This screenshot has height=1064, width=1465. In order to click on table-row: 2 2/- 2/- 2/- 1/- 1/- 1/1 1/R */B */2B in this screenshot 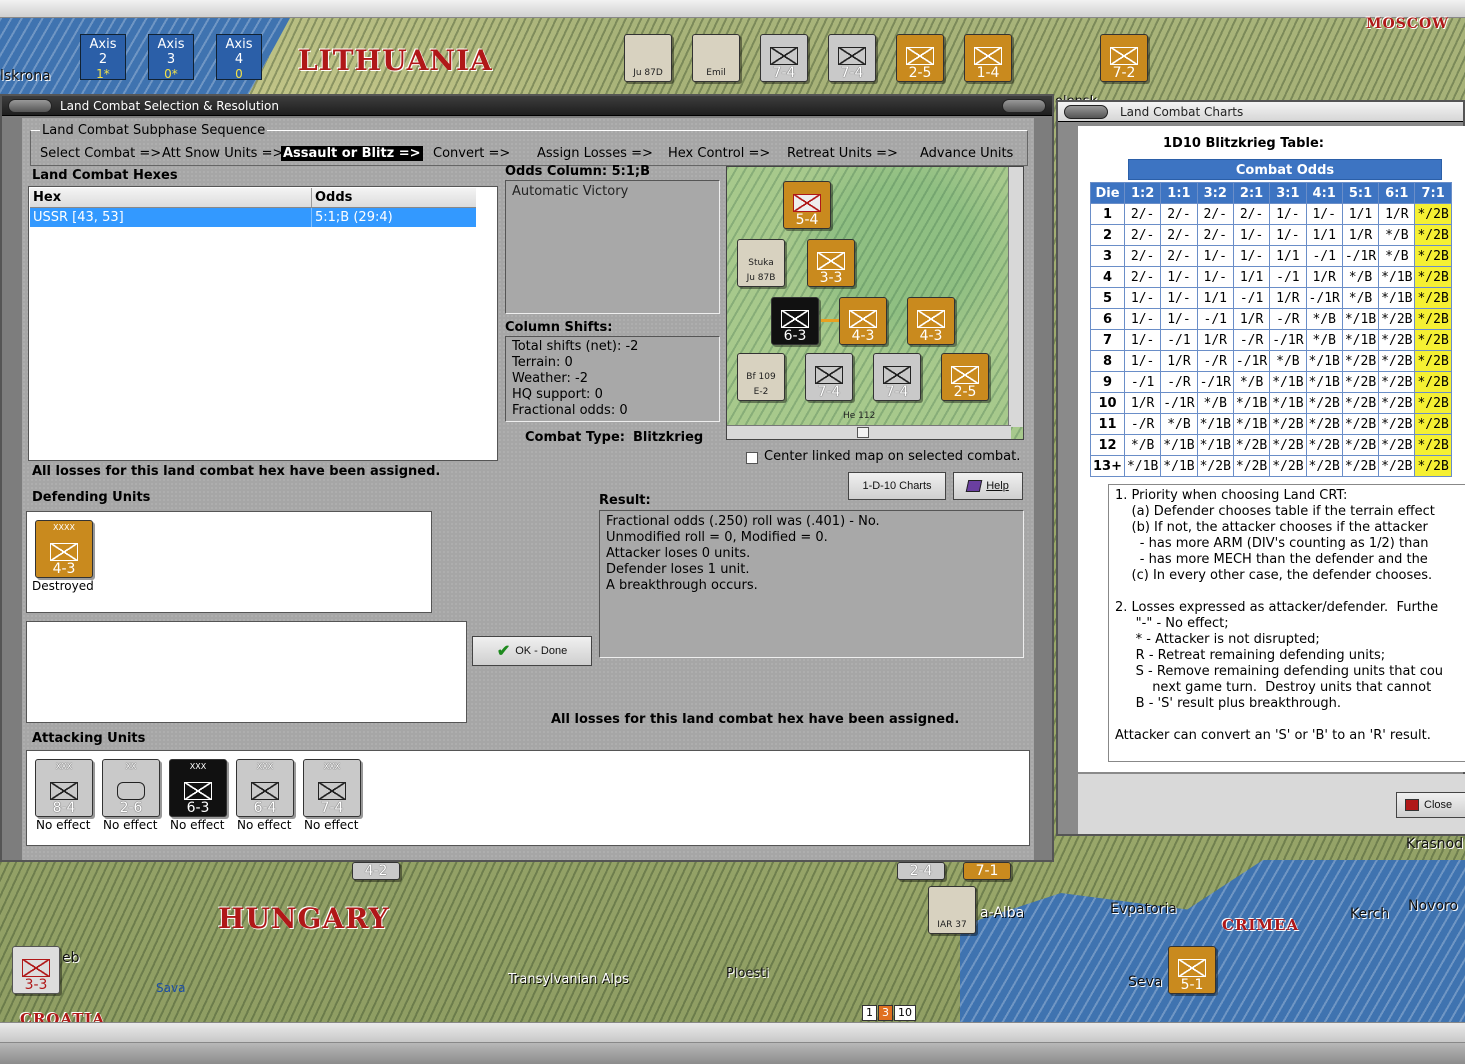, I will do `click(1271, 235)`.